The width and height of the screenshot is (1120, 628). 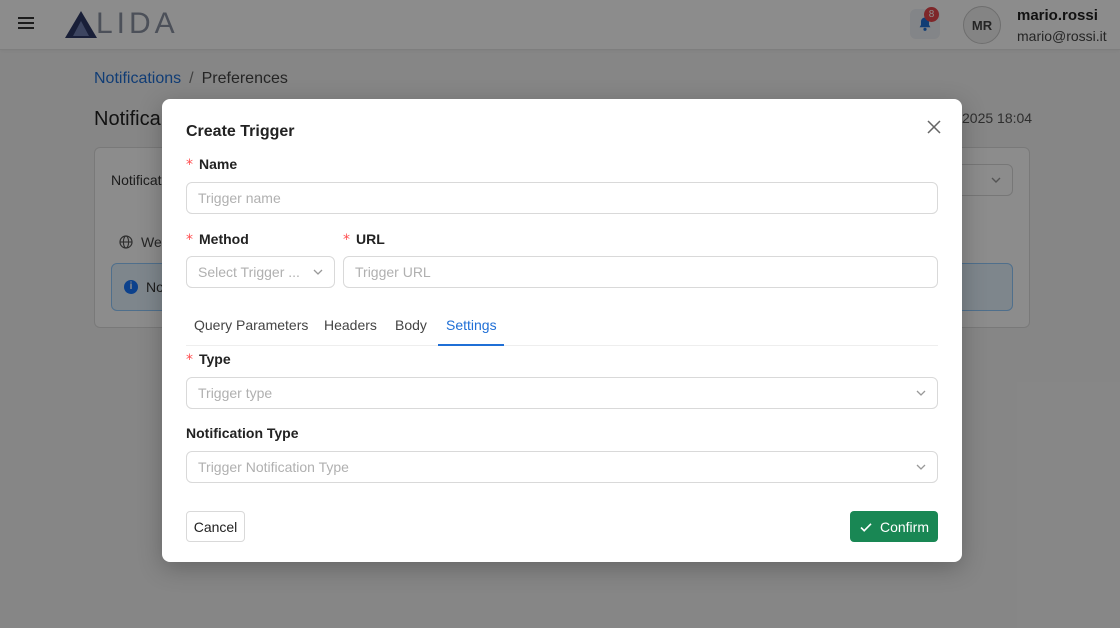 I want to click on notification-type-select-placeholder: Trigger Notification Type, so click(x=273, y=467).